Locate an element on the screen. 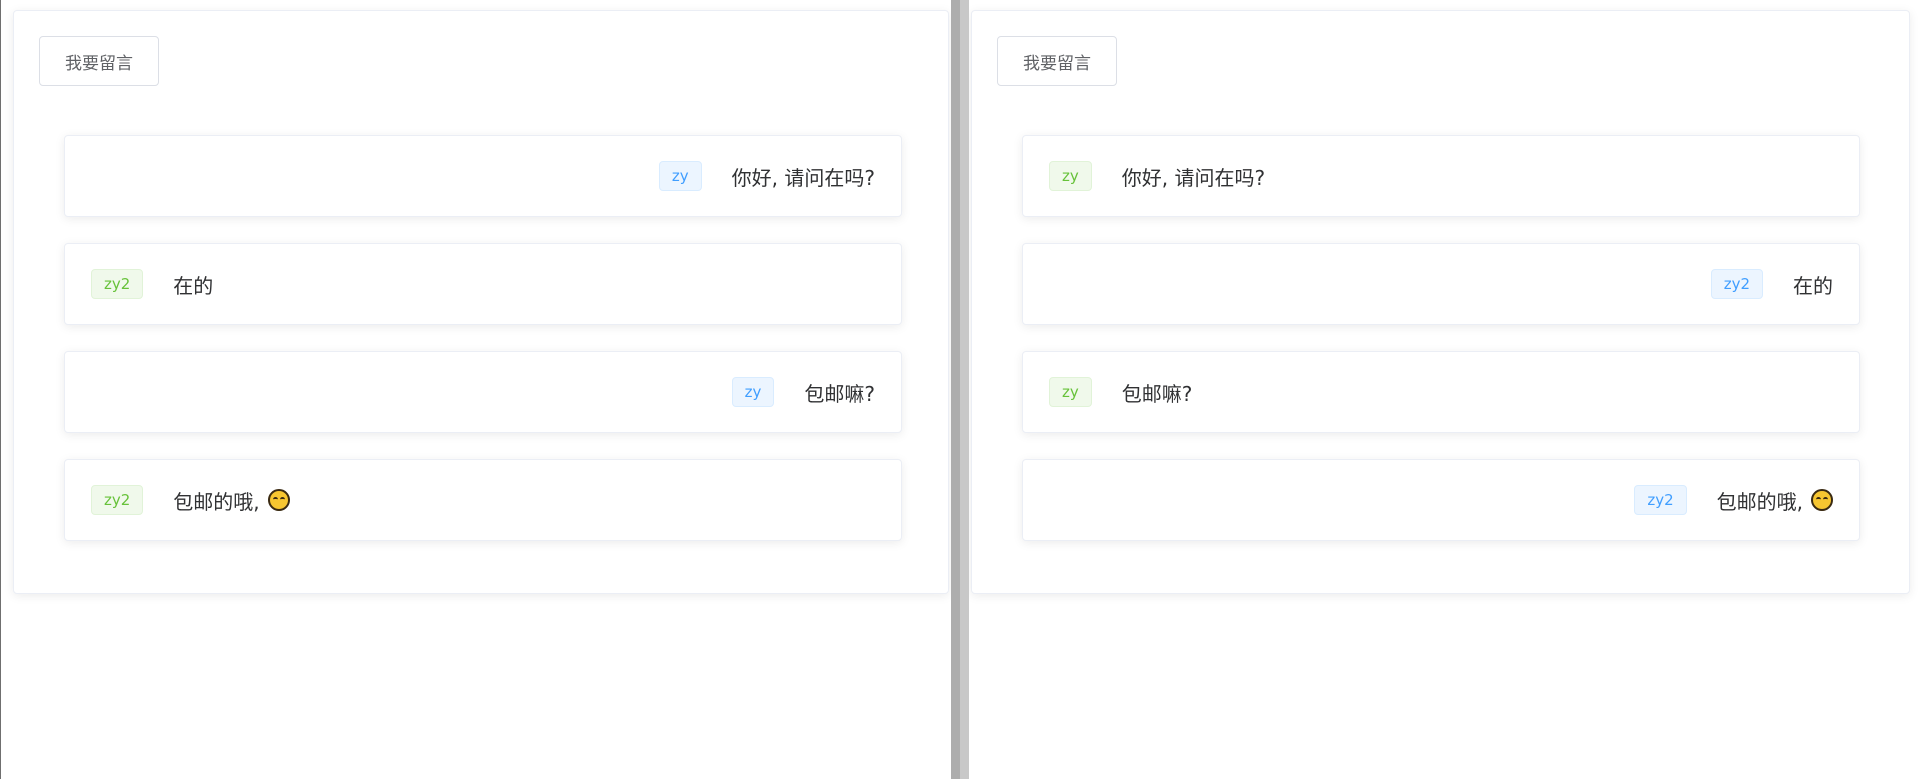  pane-splitter is located at coordinates (960, 389).